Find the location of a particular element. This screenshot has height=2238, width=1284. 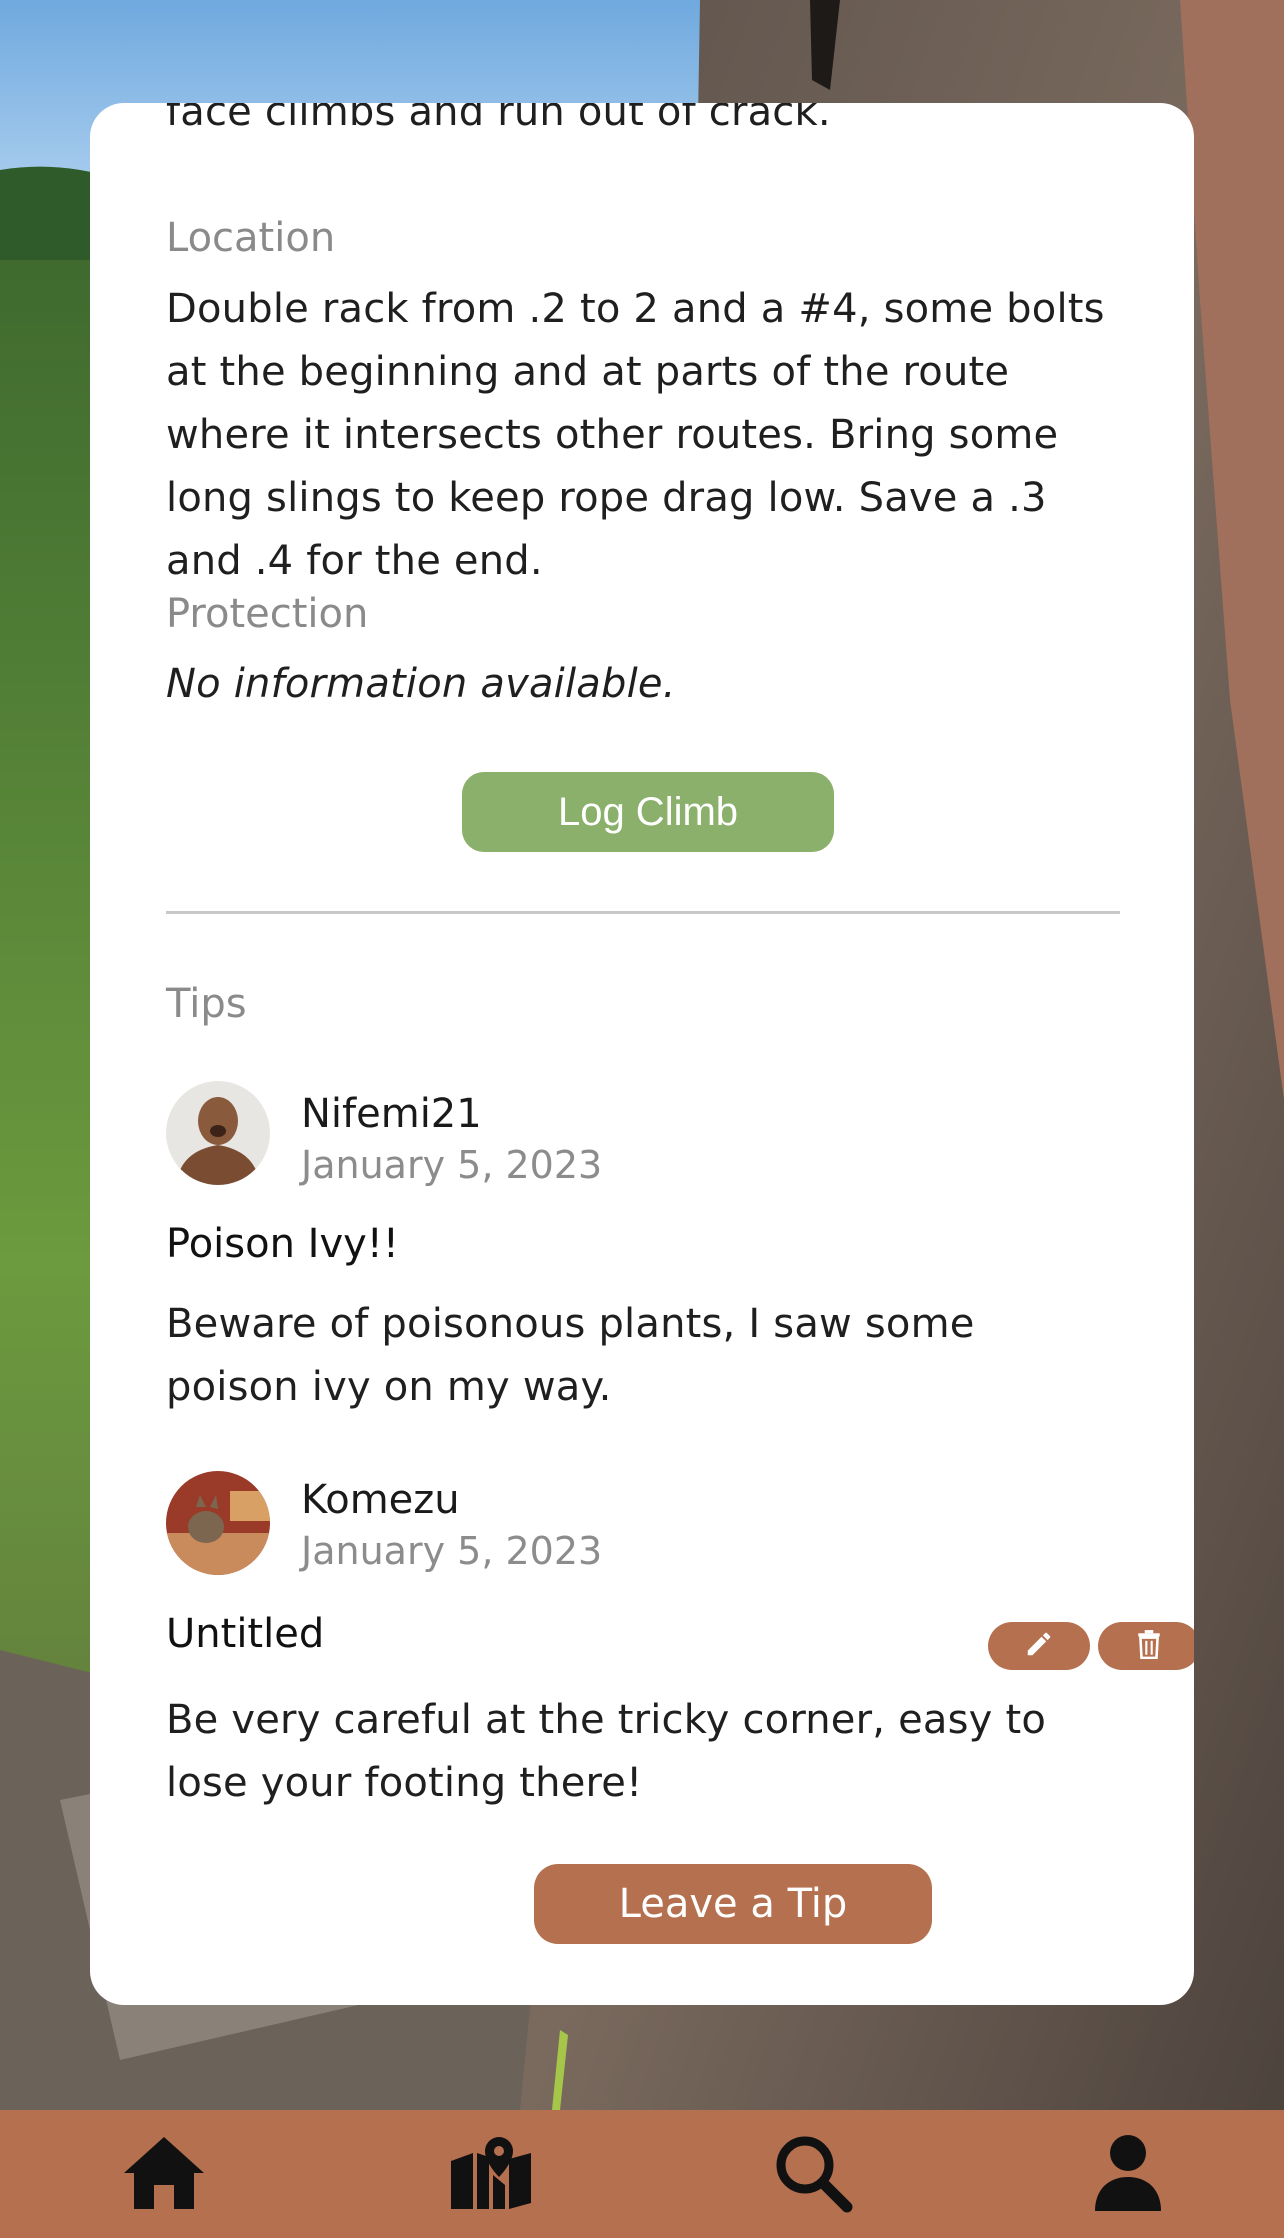

pencil-icon is located at coordinates (1039, 1646).